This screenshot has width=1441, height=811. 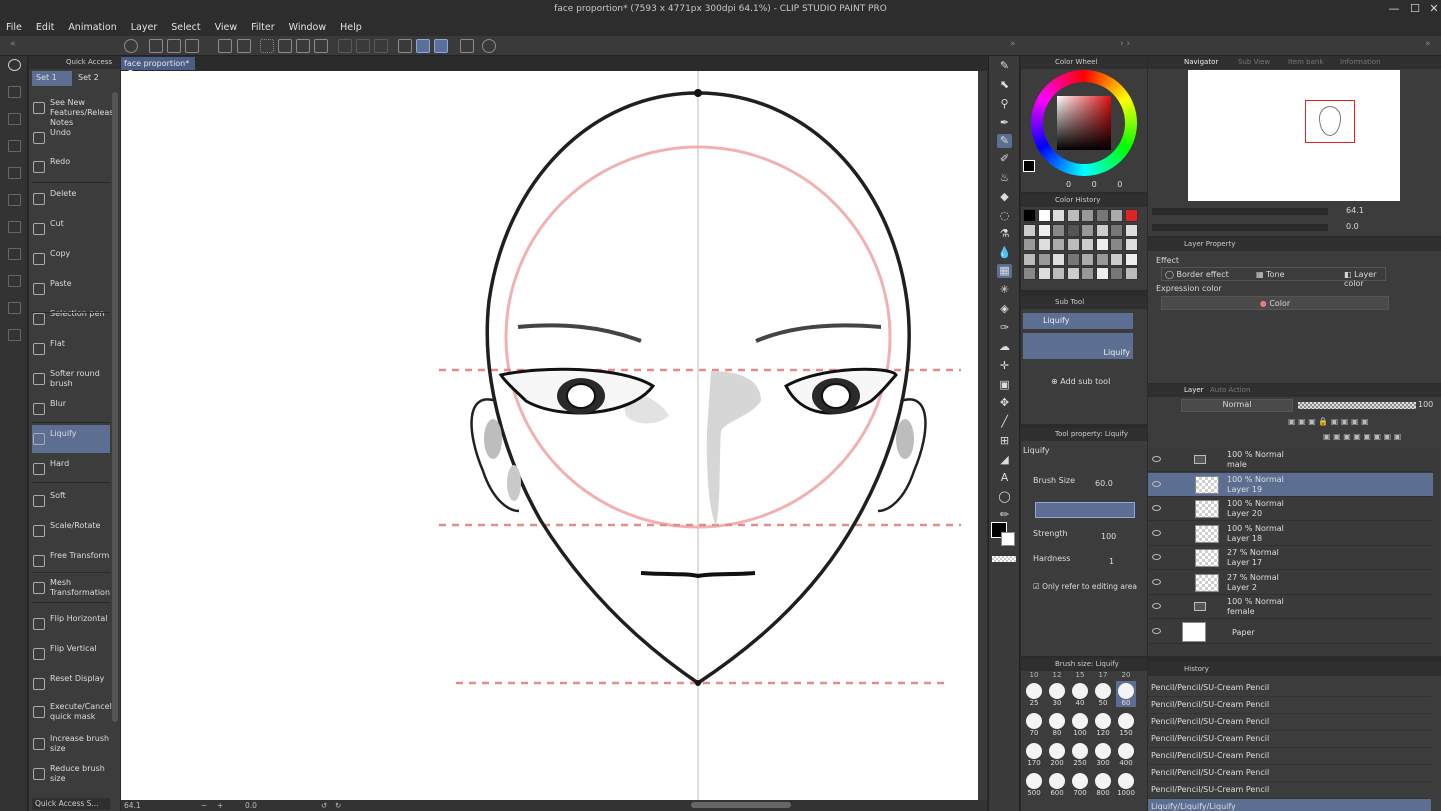 What do you see at coordinates (1004, 66) in the screenshot?
I see `pen-nib-icon: ✎` at bounding box center [1004, 66].